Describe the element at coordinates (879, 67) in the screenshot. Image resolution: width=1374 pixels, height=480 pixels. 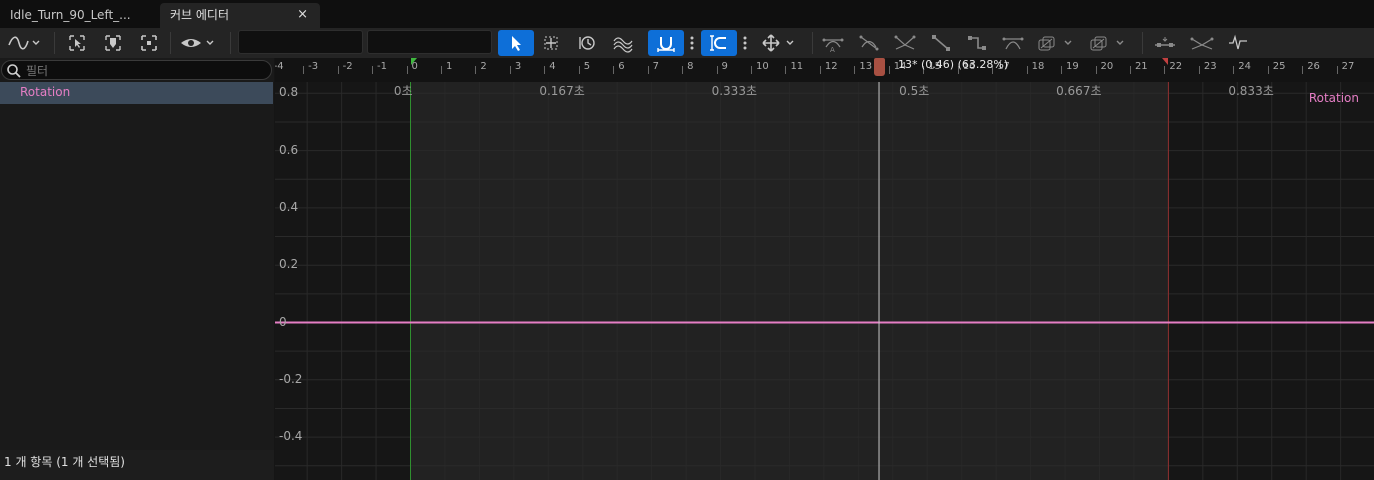
I see `playhead-handle` at that location.